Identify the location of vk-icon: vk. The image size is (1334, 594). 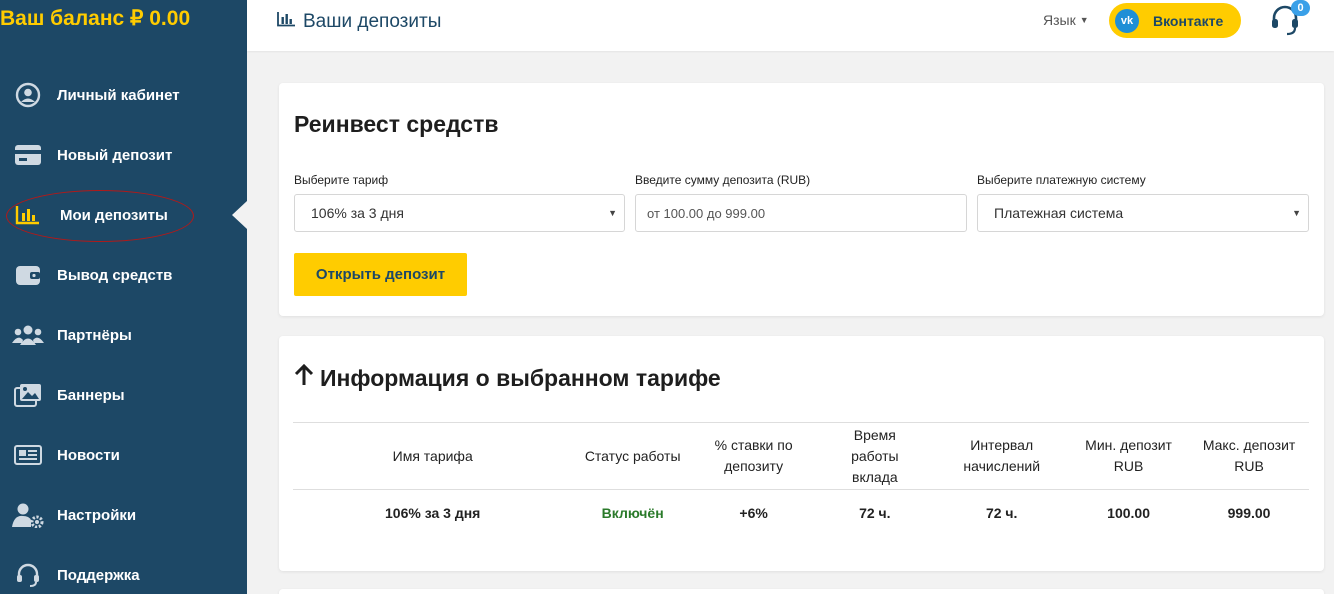
(1127, 20).